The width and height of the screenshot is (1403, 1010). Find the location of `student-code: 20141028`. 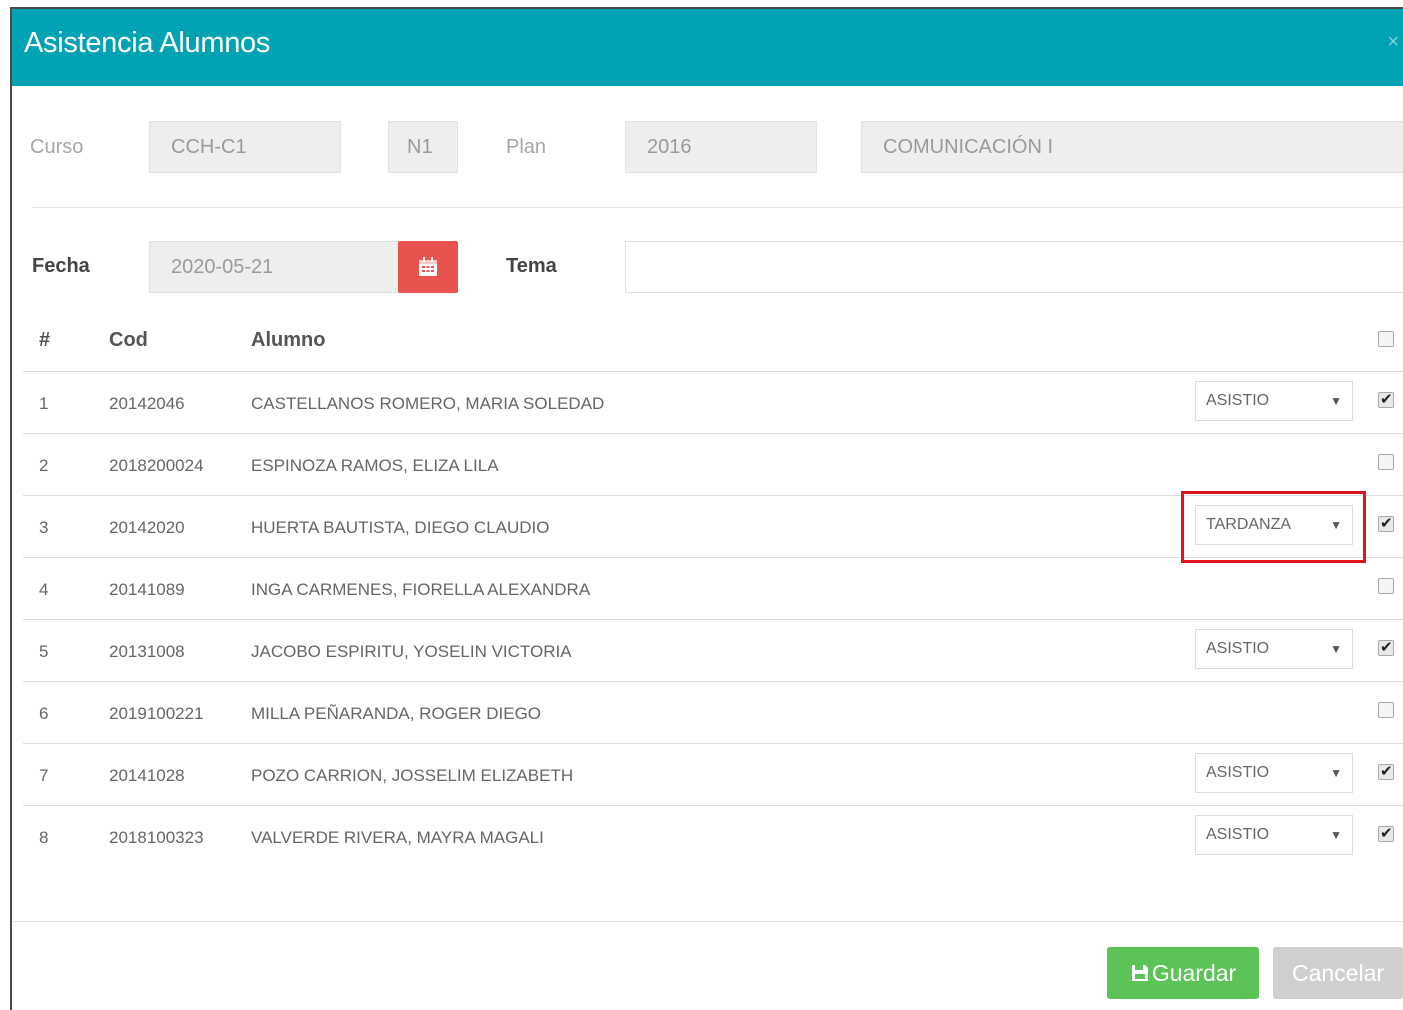

student-code: 20141028 is located at coordinates (147, 775).